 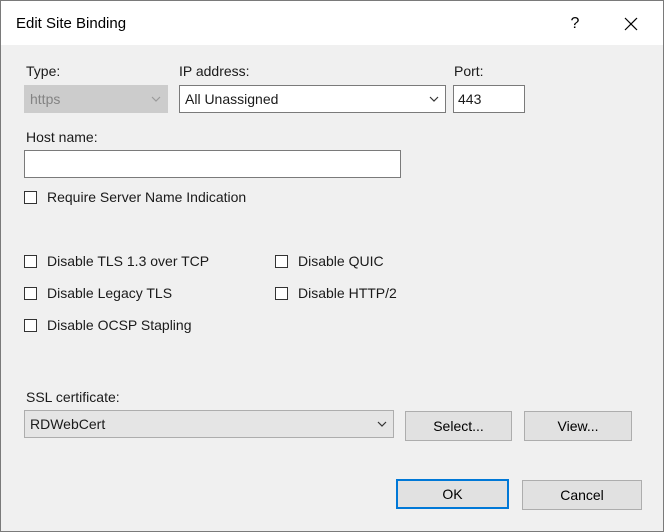 I want to click on help-button: ?, so click(x=575, y=24).